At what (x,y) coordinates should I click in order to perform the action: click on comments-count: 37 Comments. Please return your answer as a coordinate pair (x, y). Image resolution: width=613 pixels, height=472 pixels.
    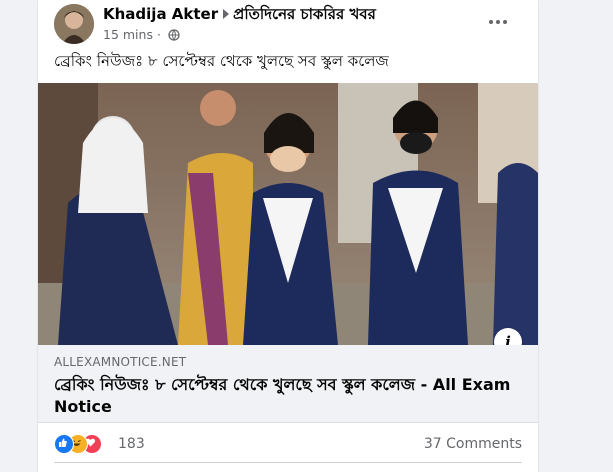
    Looking at the image, I should click on (473, 444).